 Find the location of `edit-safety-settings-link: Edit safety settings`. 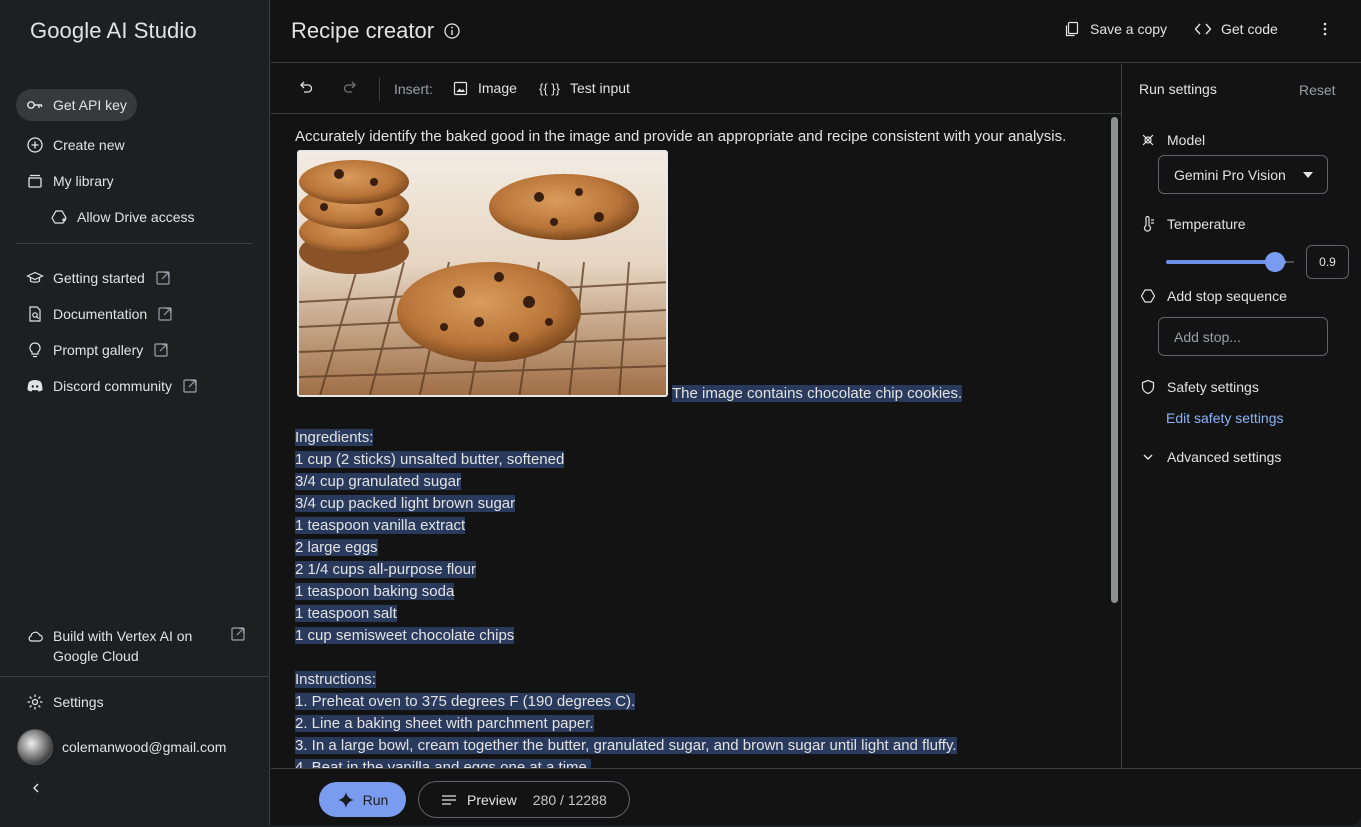

edit-safety-settings-link: Edit safety settings is located at coordinates (1225, 418).